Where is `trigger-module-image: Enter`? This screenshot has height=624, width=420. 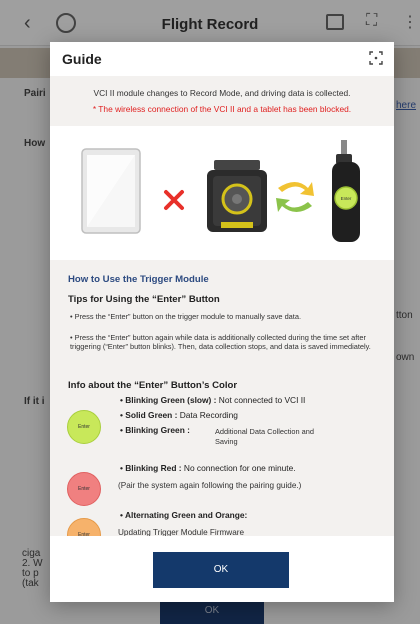
trigger-module-image: Enter is located at coordinates (346, 191).